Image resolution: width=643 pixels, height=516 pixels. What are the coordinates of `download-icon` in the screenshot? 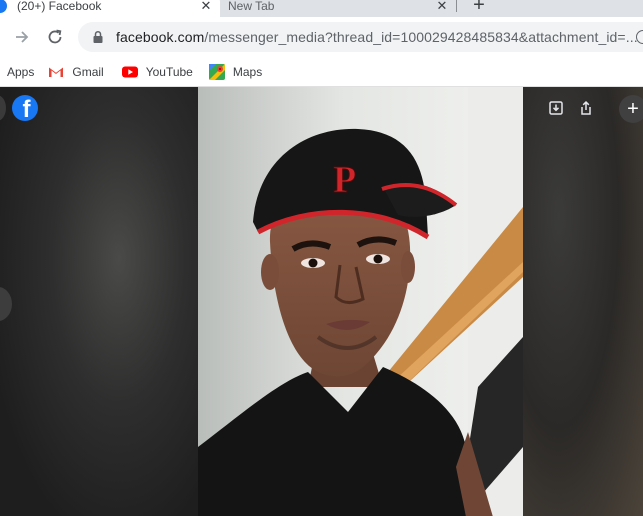 It's located at (556, 108).